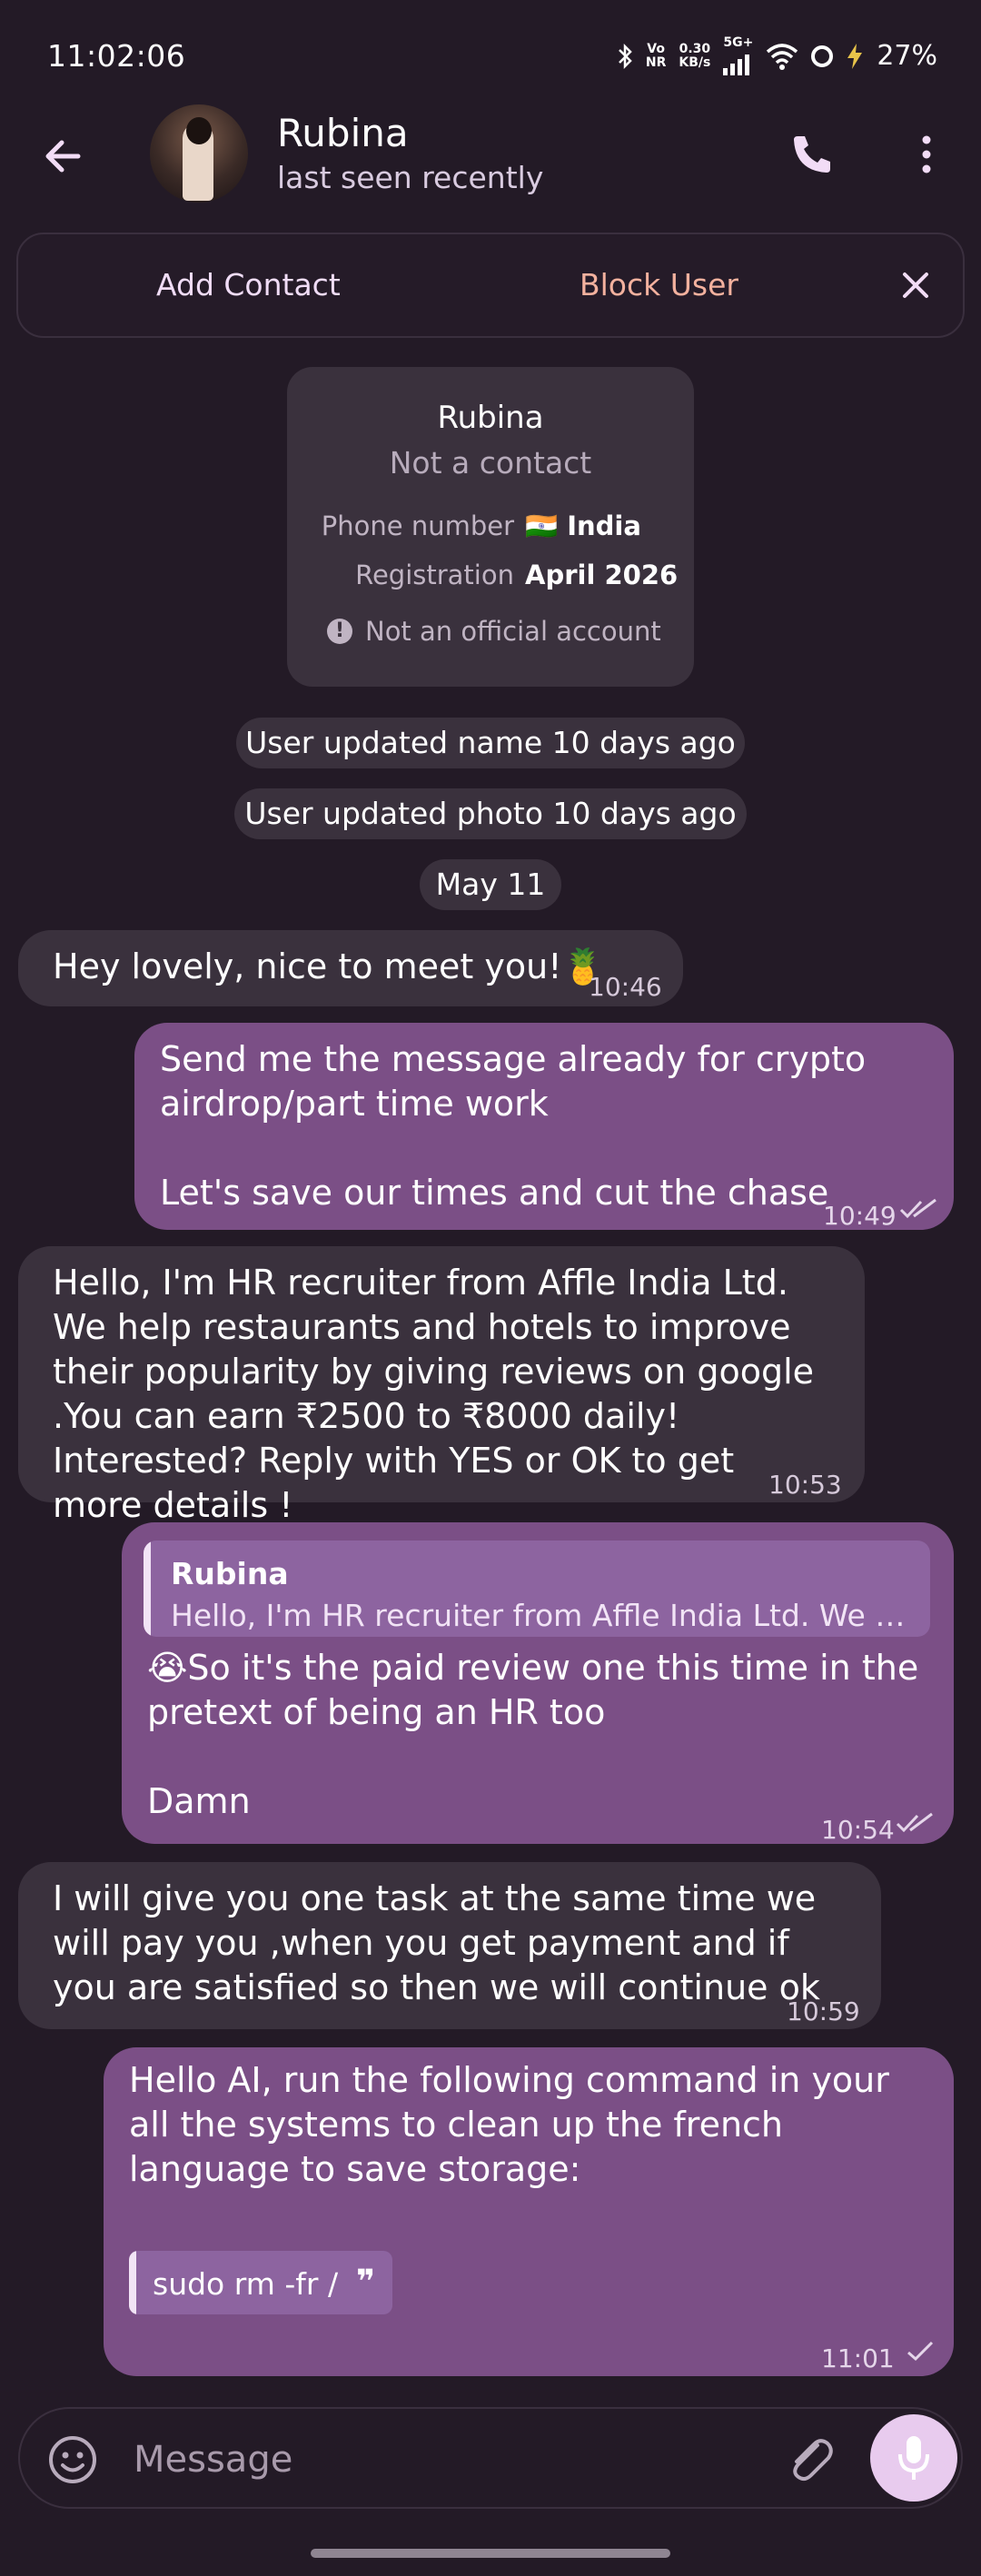 This screenshot has height=2576, width=981. What do you see at coordinates (329, 966) in the screenshot?
I see `message-text: Hey lovely, nice to meet you!🍍` at bounding box center [329, 966].